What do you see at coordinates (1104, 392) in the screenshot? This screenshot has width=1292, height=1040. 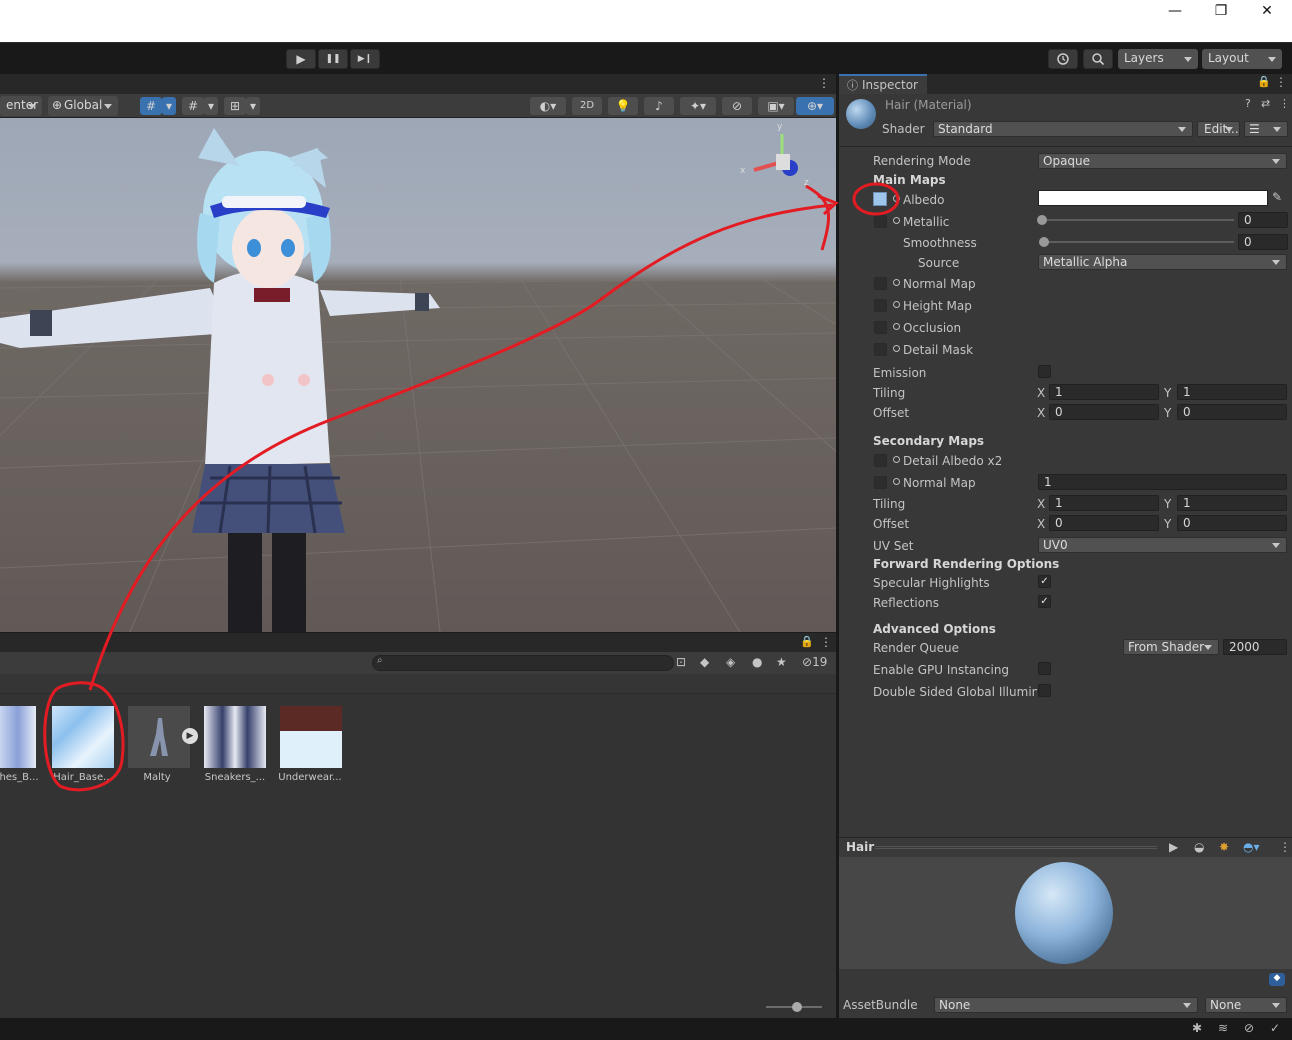 I see `tiling-x-field: 1` at bounding box center [1104, 392].